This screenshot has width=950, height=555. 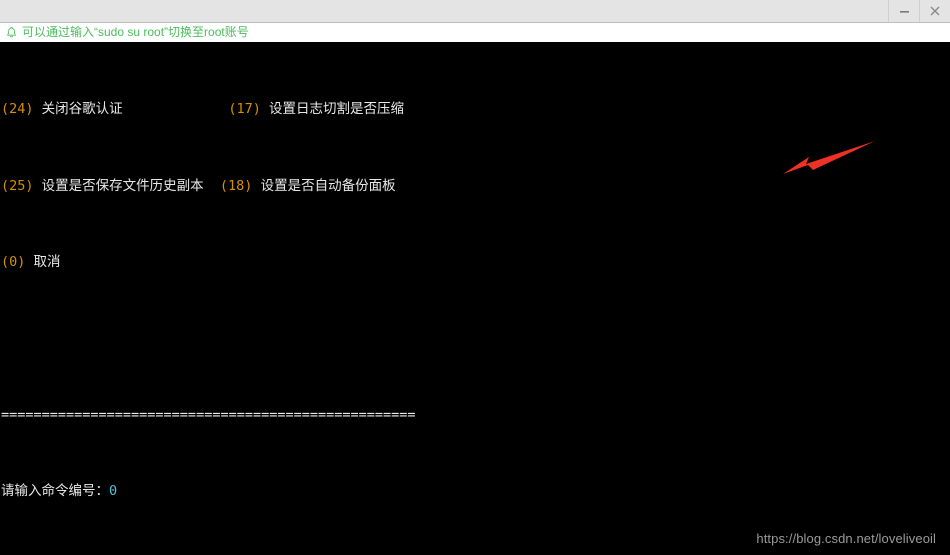 I want to click on menu-label-24: 关闭谷歌认证, so click(x=82, y=109).